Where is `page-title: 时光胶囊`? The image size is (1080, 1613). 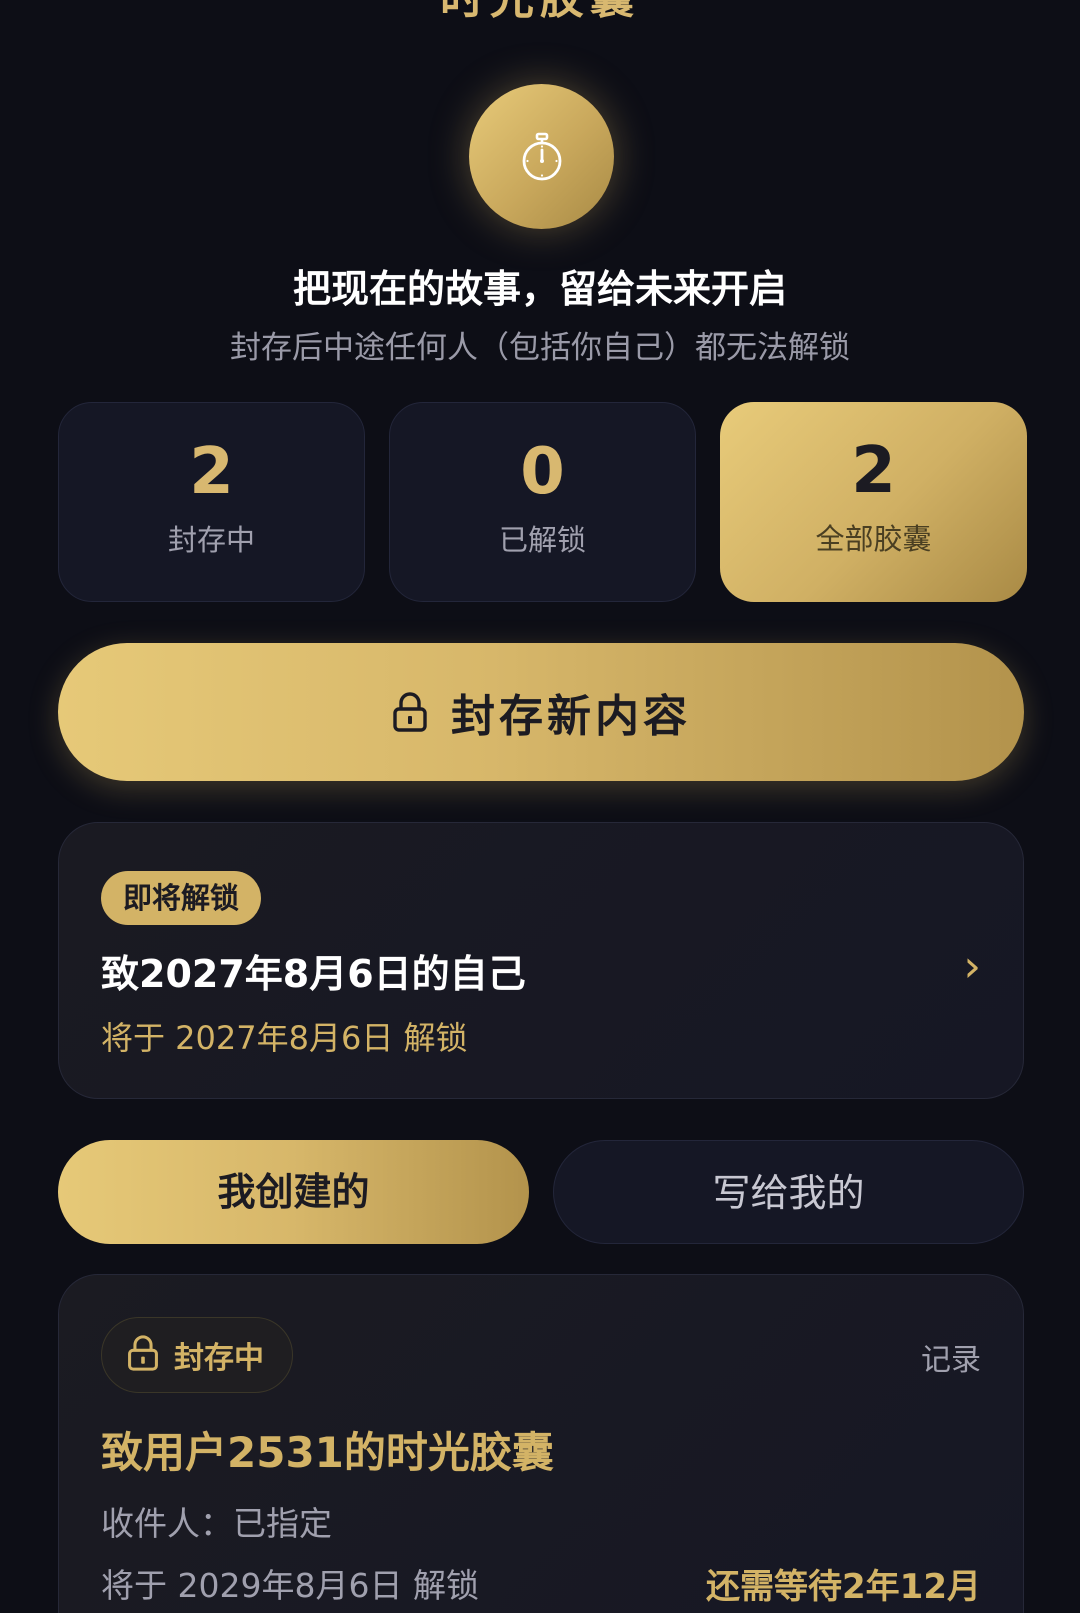 page-title: 时光胶囊 is located at coordinates (540, 13).